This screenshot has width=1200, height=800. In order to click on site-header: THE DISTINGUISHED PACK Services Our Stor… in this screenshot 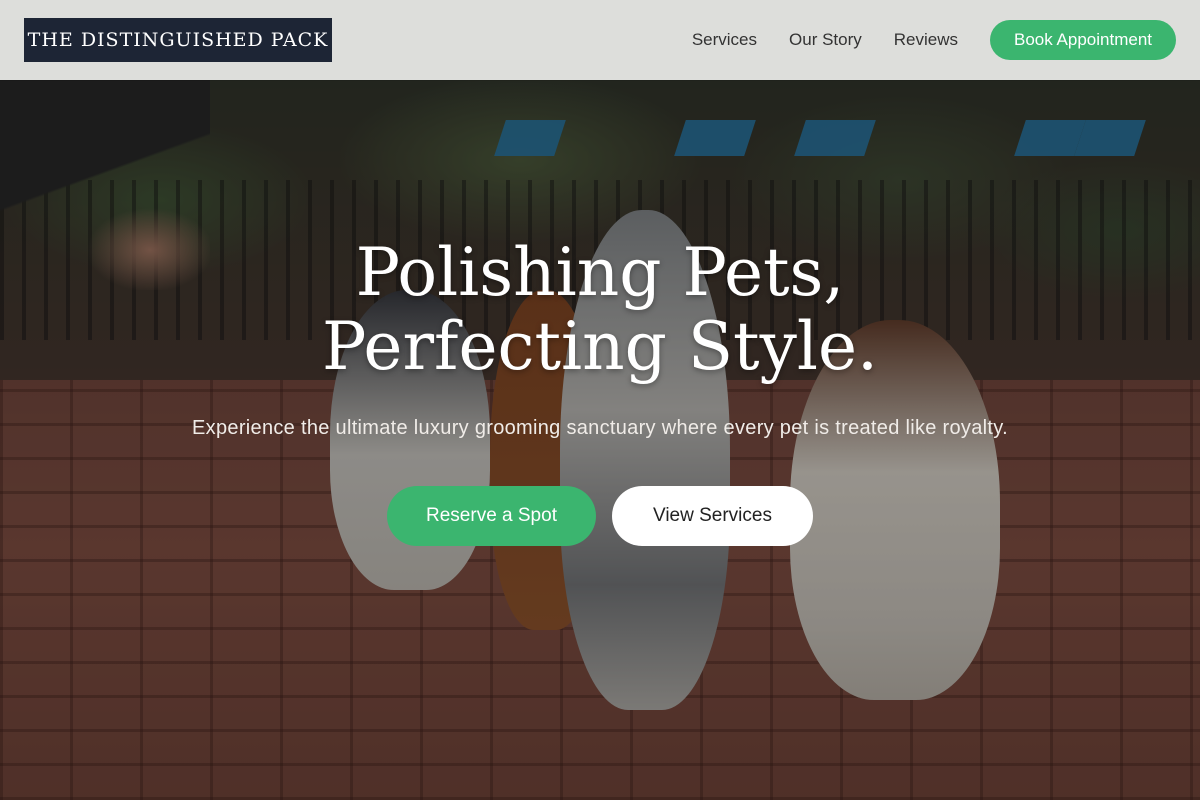, I will do `click(600, 40)`.